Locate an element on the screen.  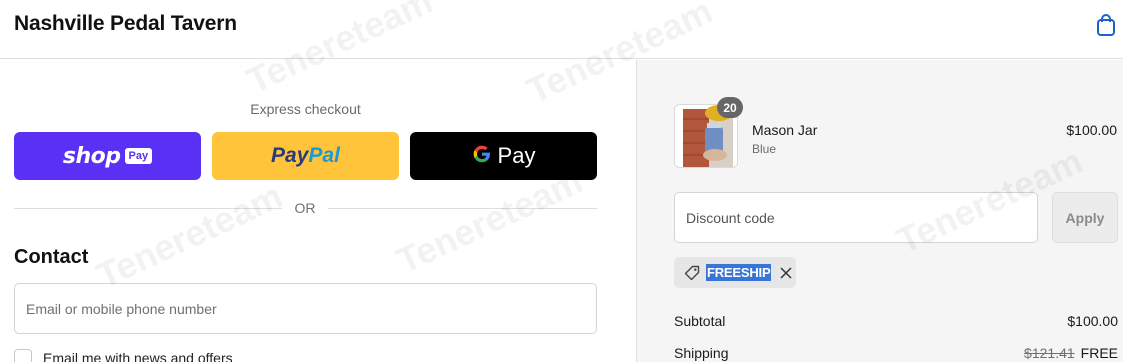
item-name: Mason Jar is located at coordinates (785, 130).